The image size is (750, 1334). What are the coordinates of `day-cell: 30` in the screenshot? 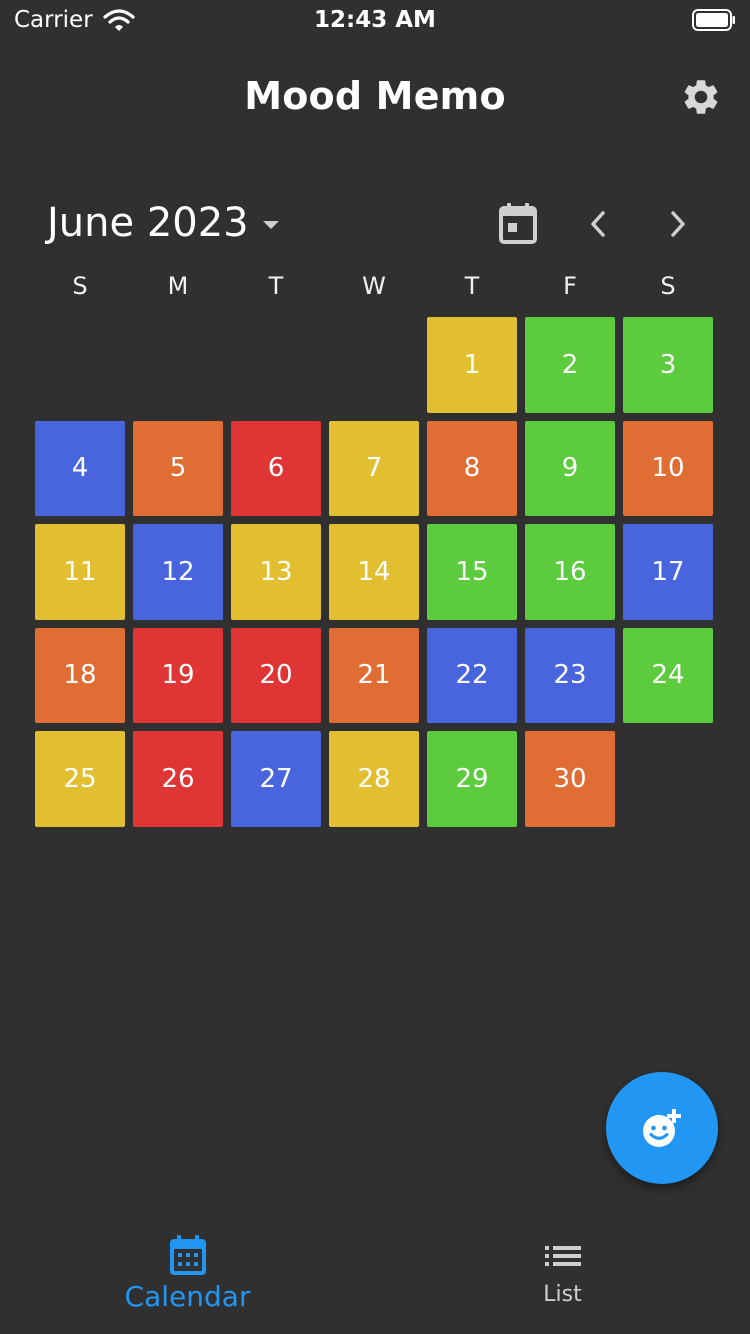 It's located at (570, 779).